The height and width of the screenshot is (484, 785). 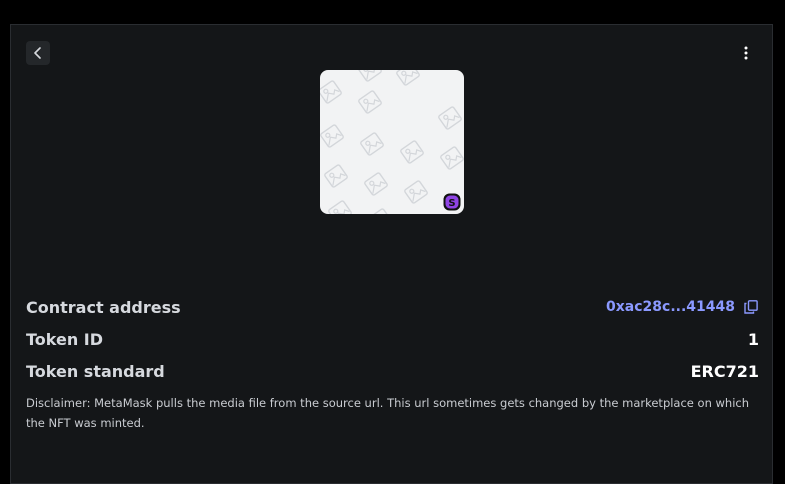 I want to click on nft-image: S, so click(x=392, y=142).